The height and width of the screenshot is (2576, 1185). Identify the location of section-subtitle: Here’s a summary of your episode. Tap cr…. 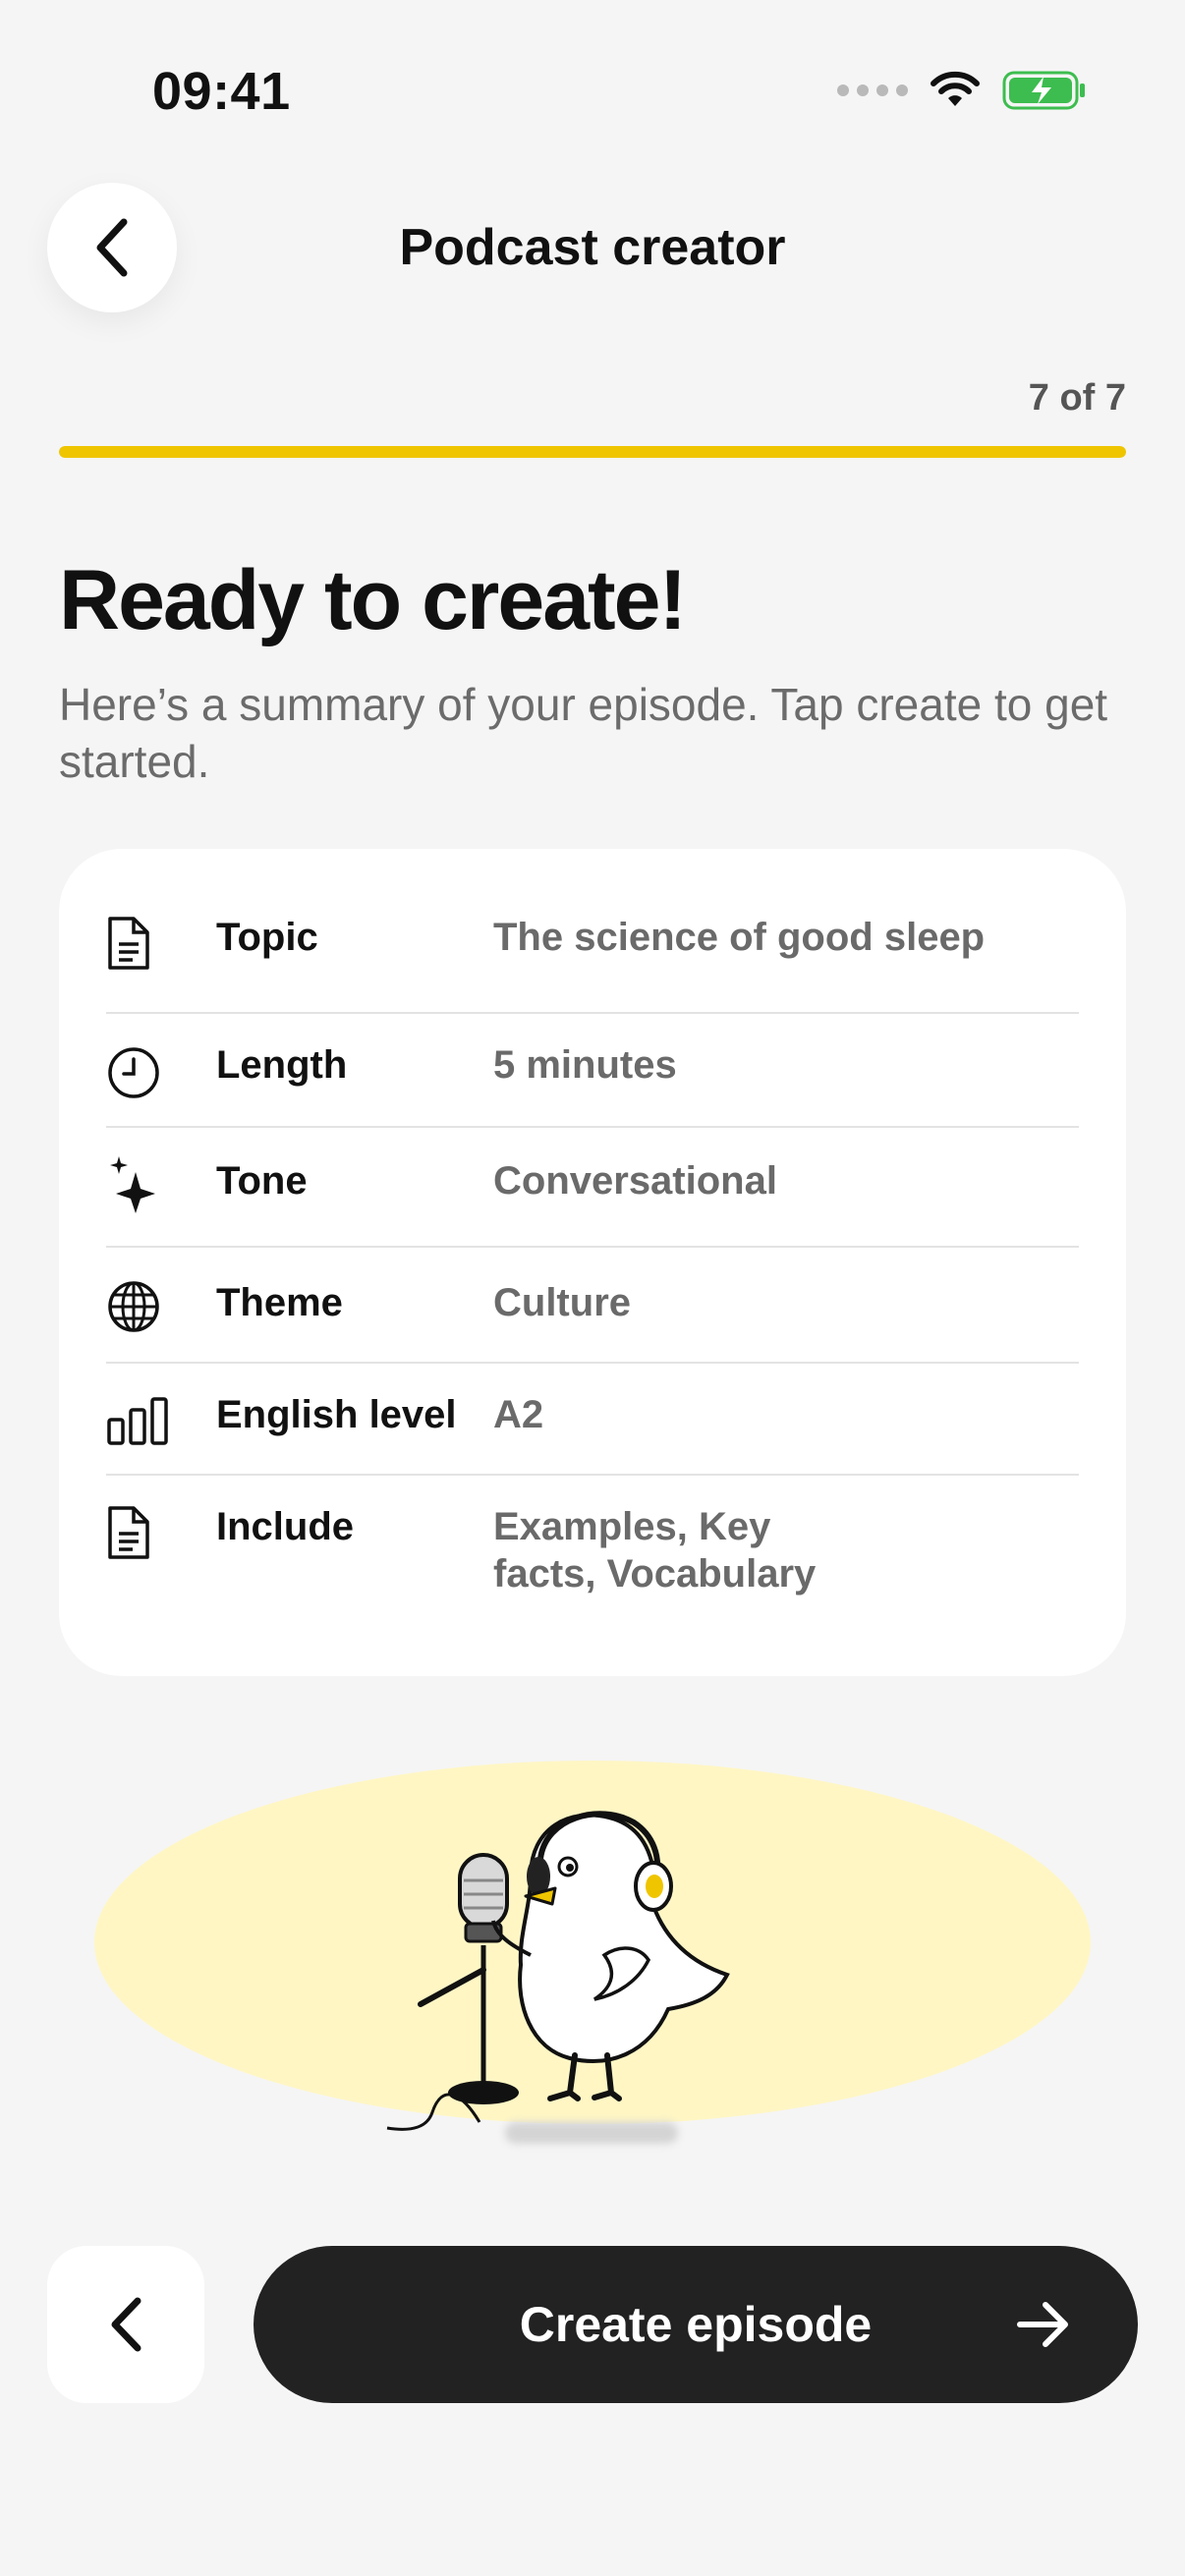
(583, 733).